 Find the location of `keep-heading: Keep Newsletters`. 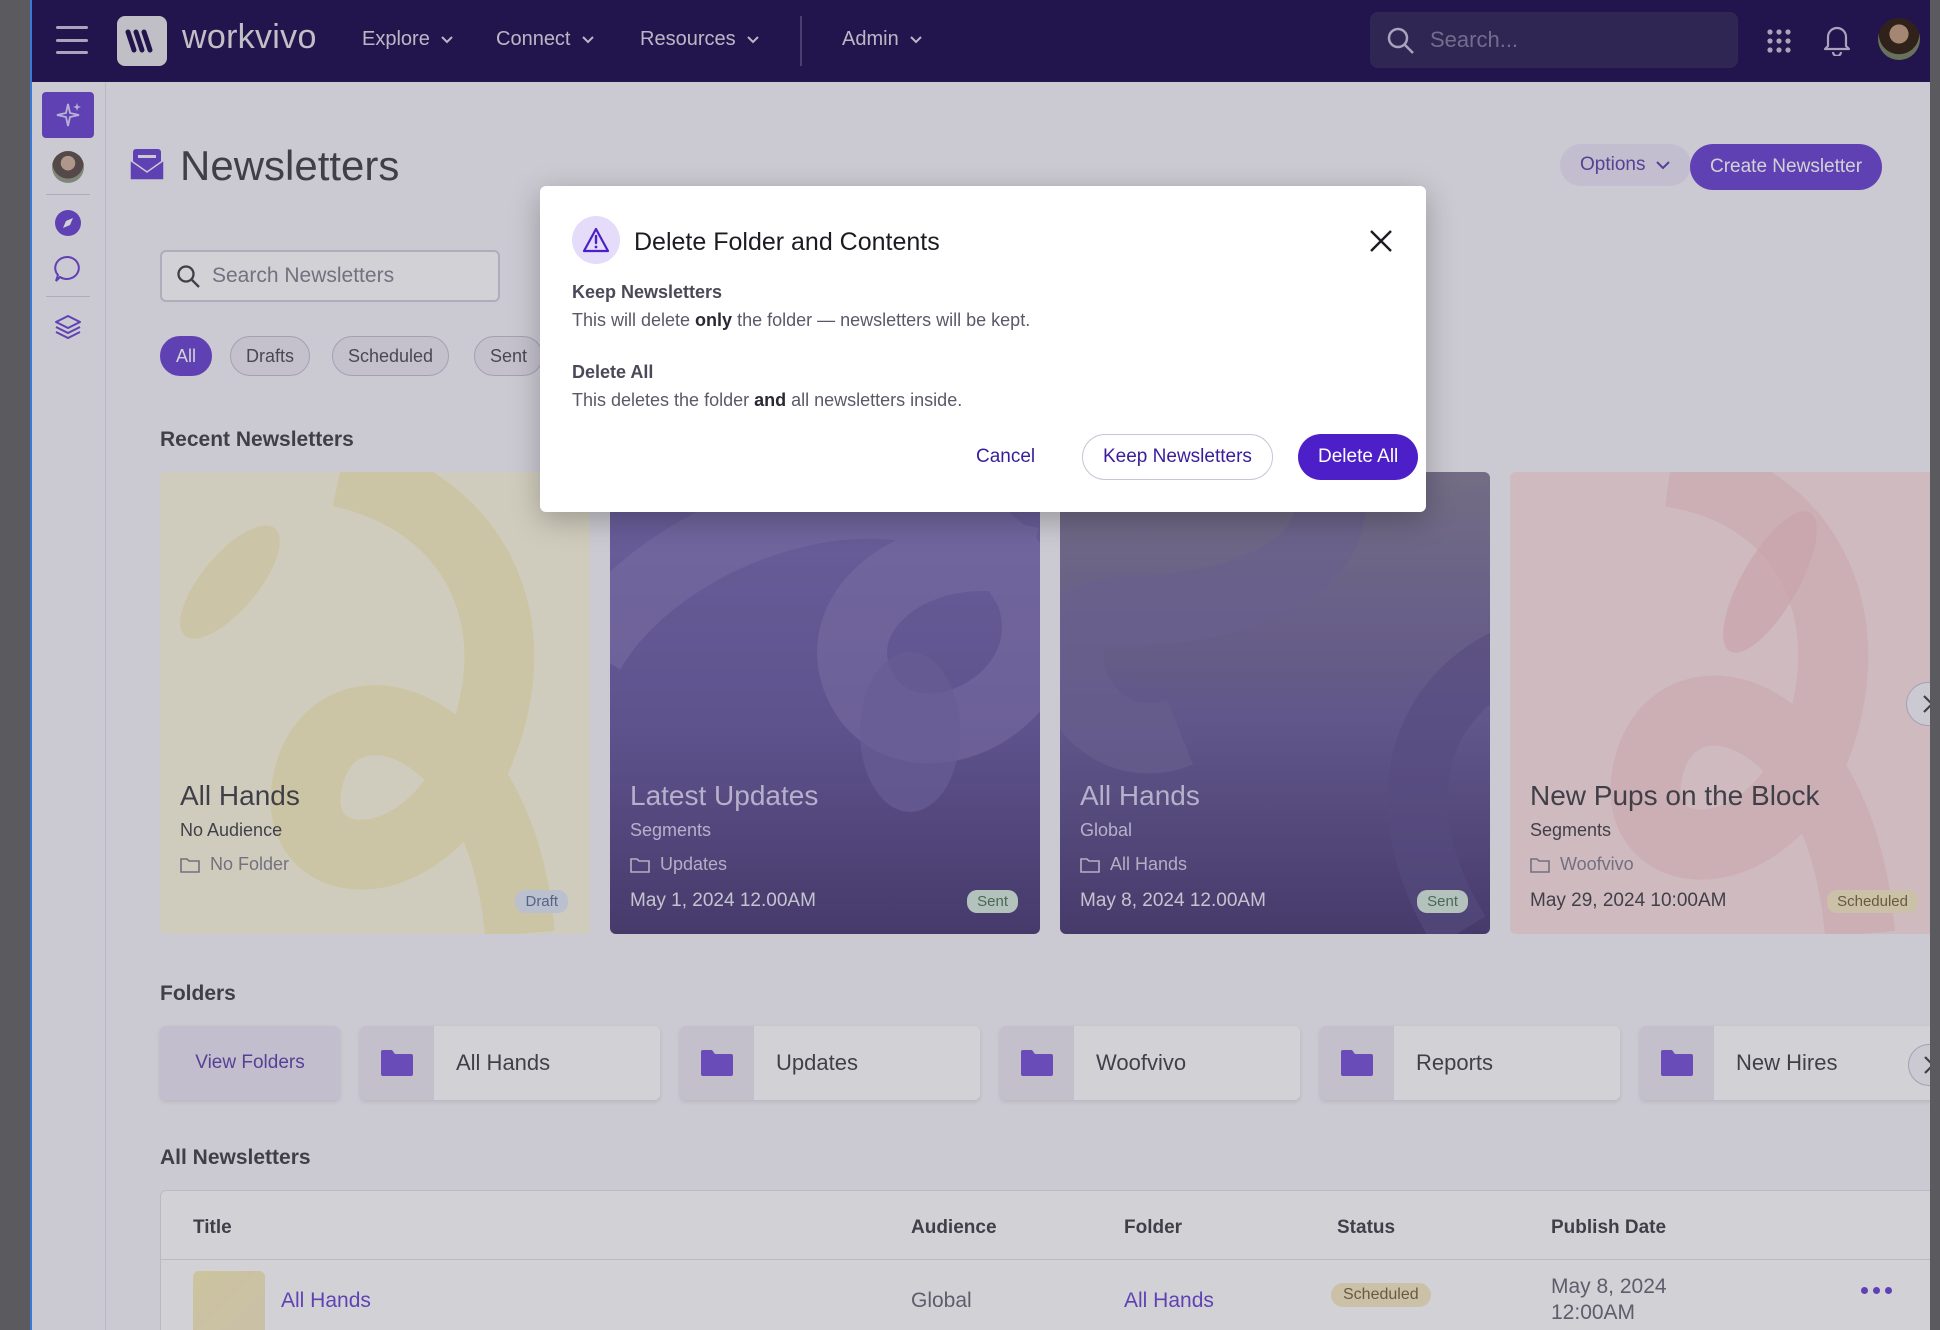

keep-heading: Keep Newsletters is located at coordinates (647, 292).